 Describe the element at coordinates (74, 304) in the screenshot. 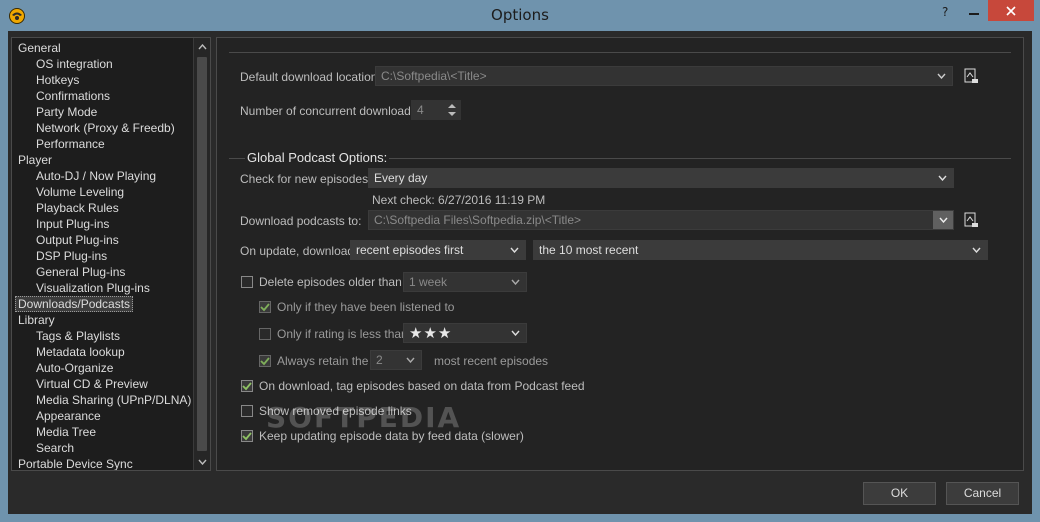

I see `tree-item-label: Downloads/Podcasts` at that location.